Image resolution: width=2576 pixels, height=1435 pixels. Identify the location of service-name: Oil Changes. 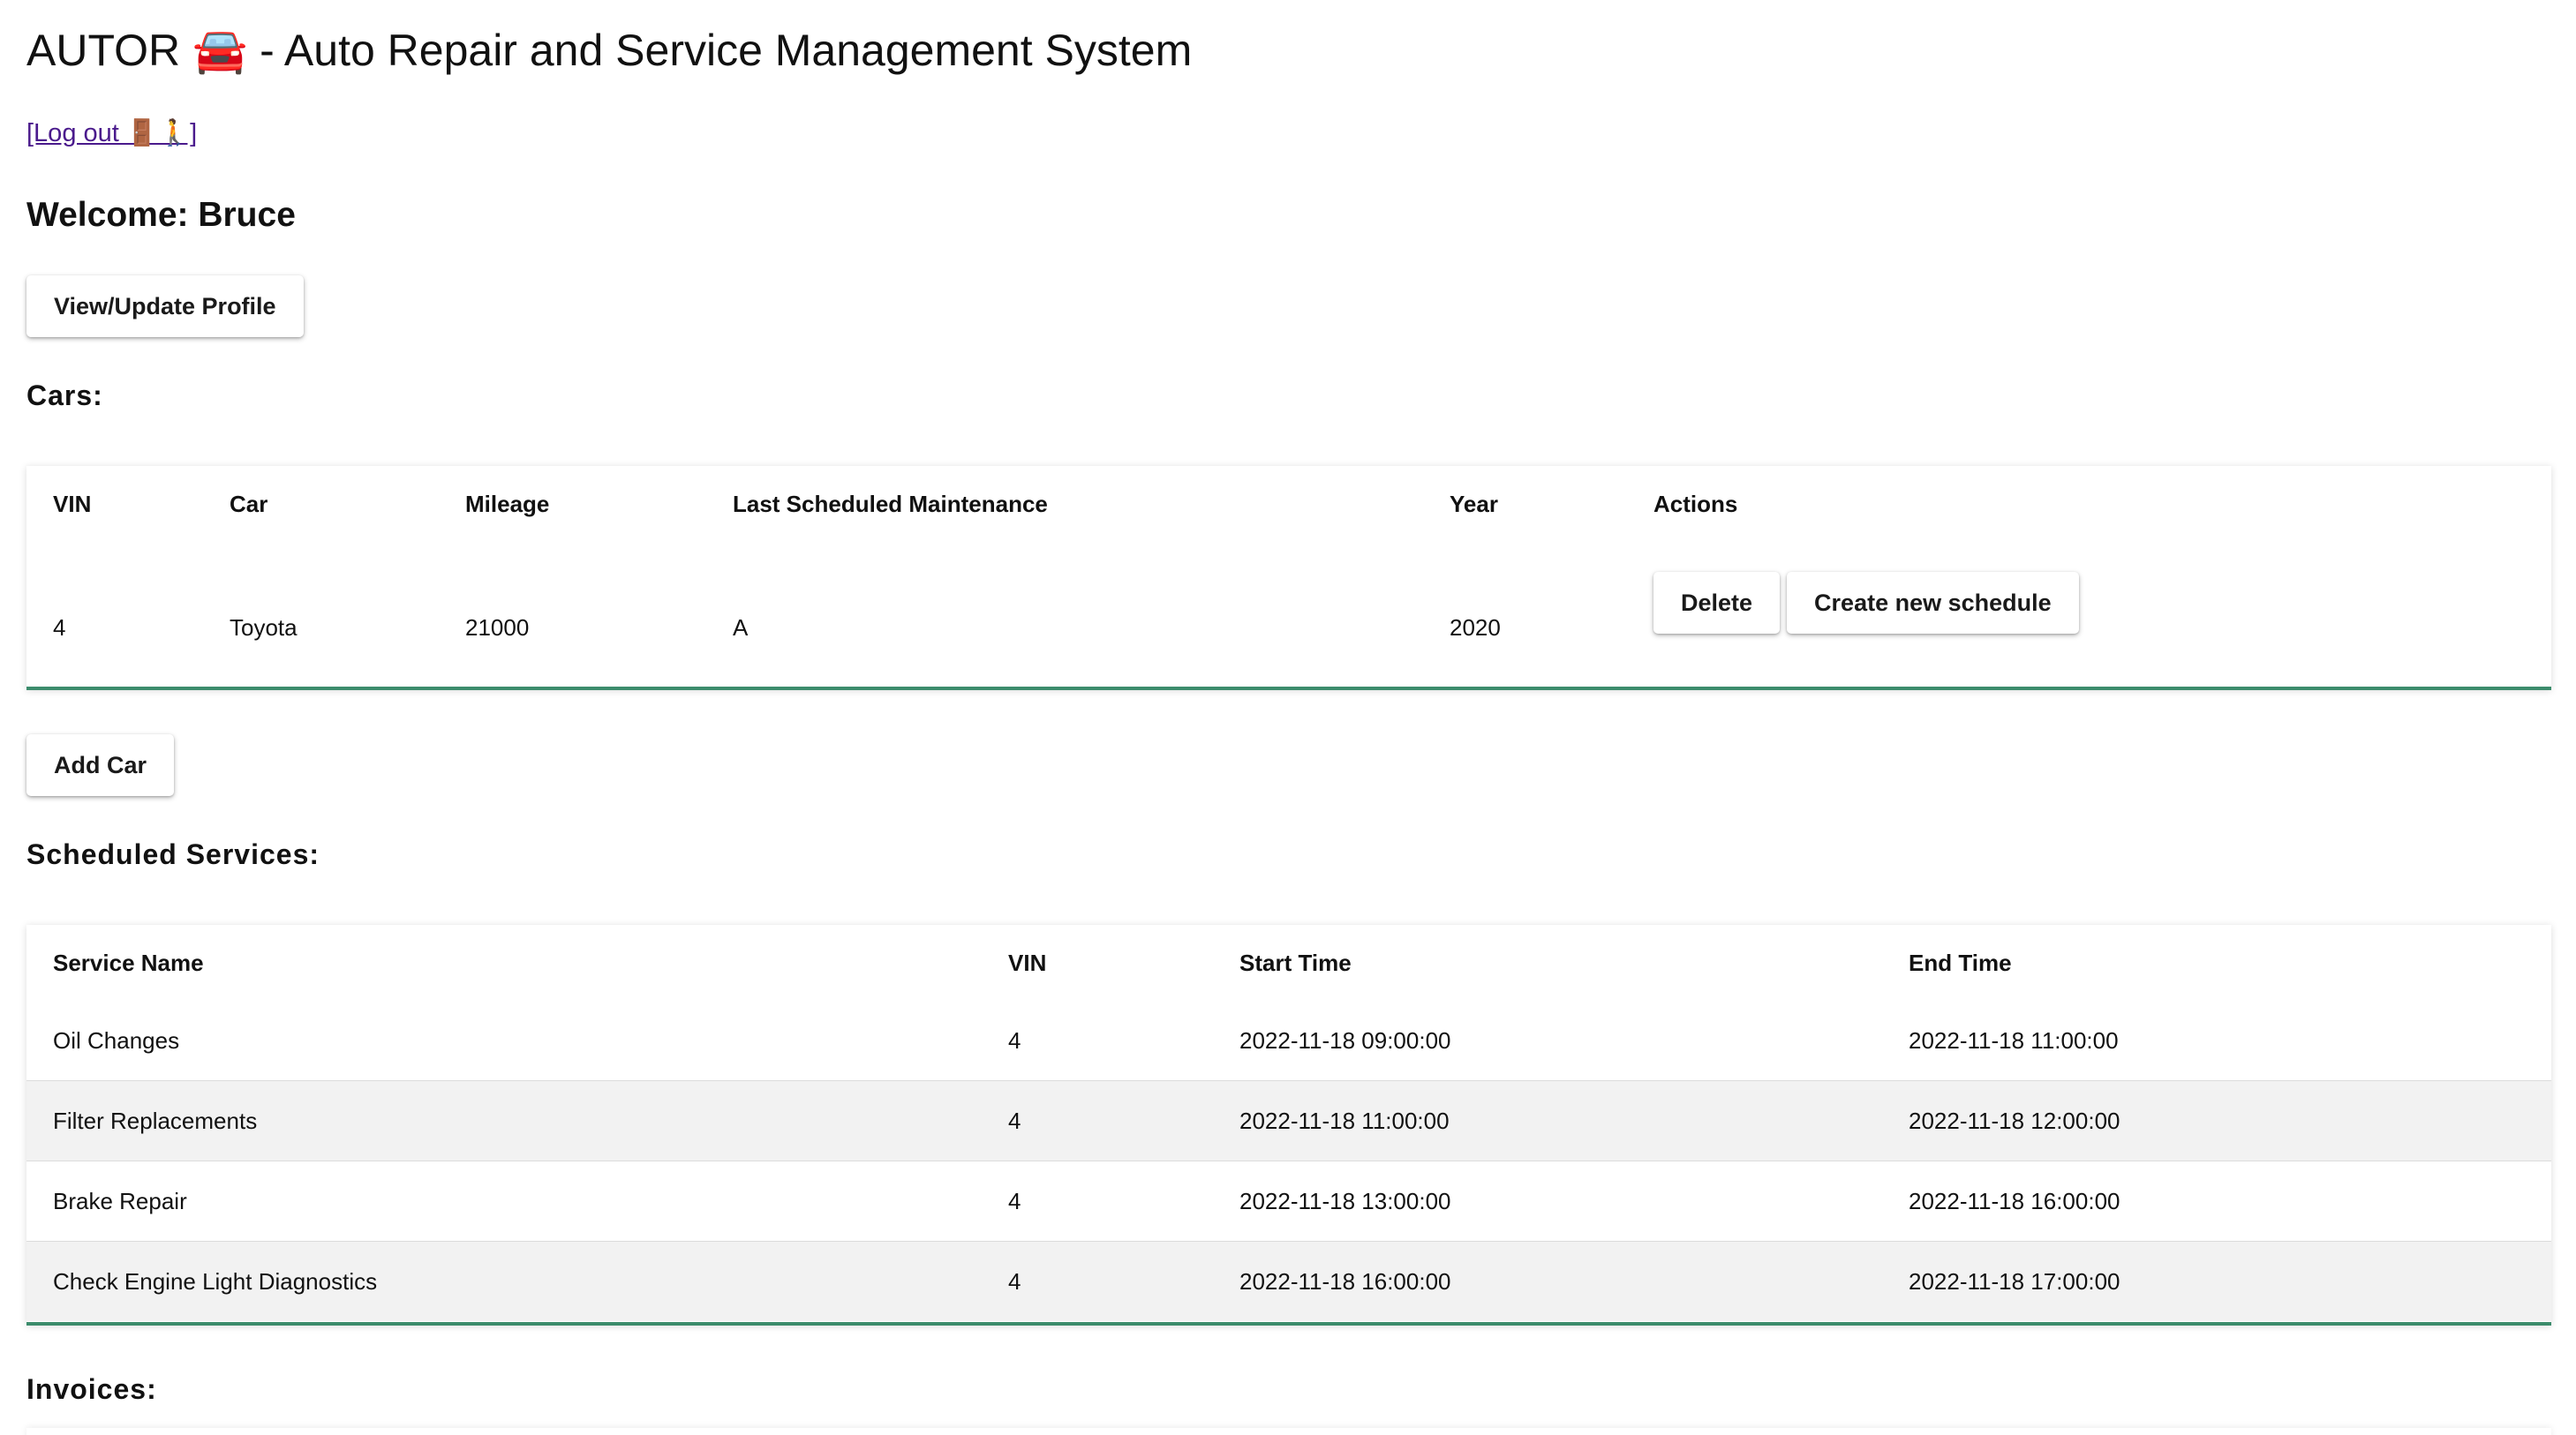
(117, 1040).